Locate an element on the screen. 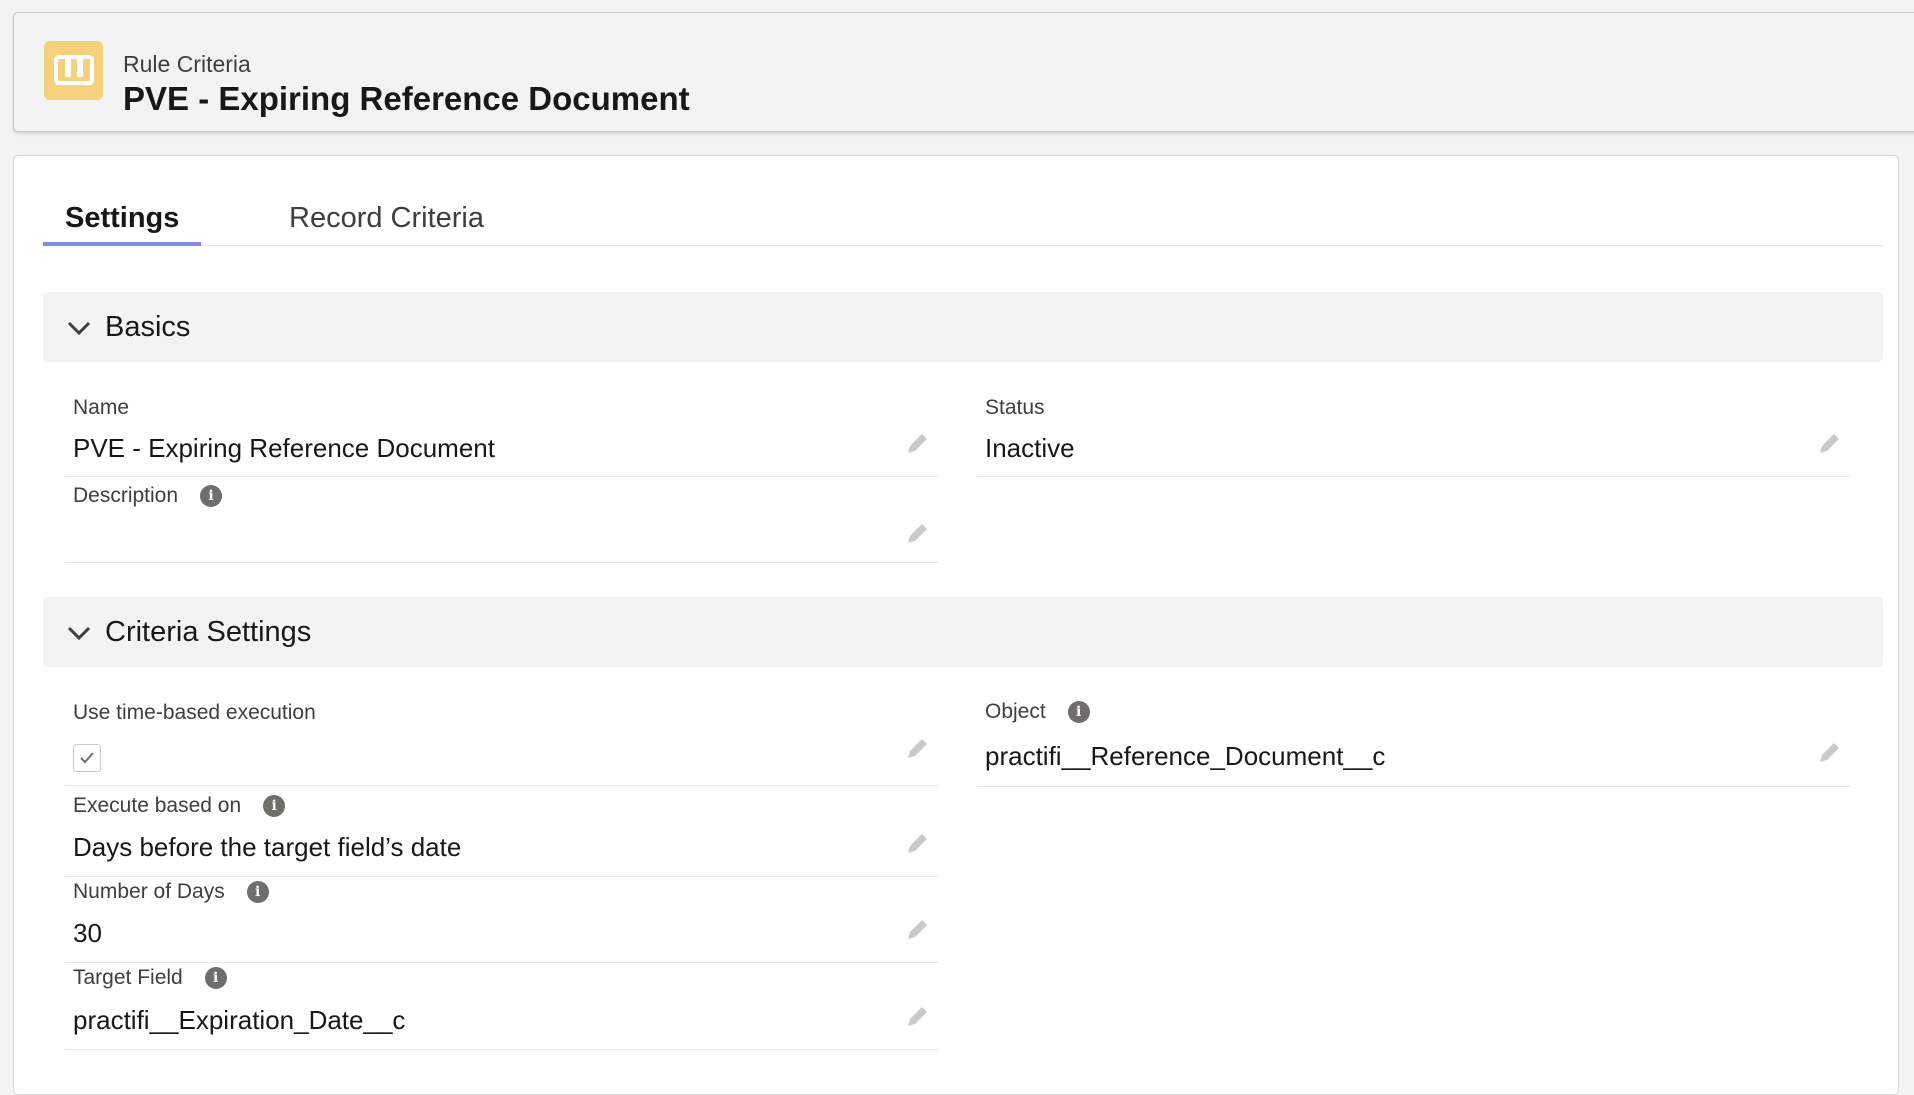 The width and height of the screenshot is (1914, 1095). field-label-row: Target Field i is located at coordinates (150, 978).